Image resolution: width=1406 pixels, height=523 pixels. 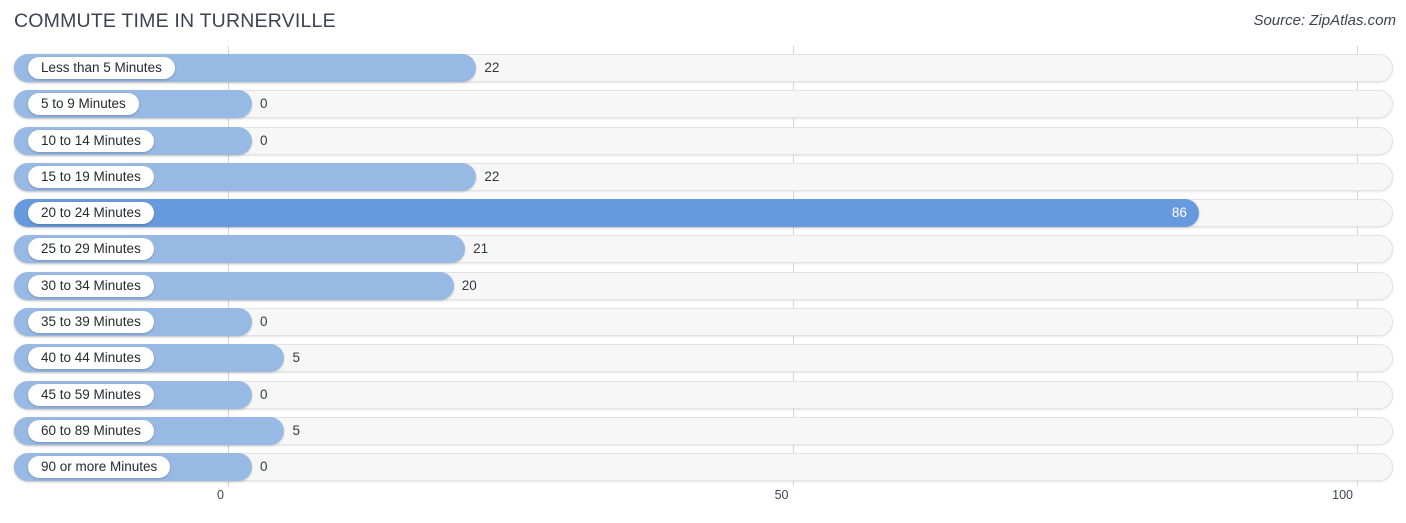 What do you see at coordinates (101, 68) in the screenshot?
I see `bar-category-label: Less than 5 Minutes` at bounding box center [101, 68].